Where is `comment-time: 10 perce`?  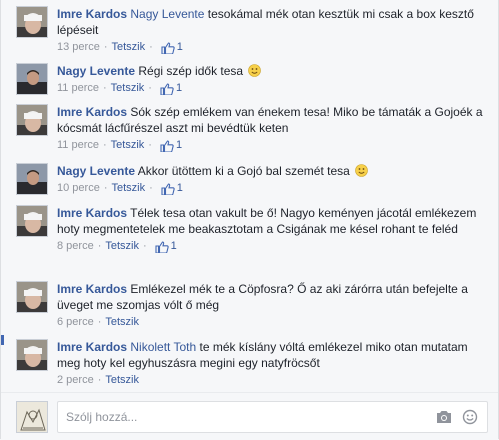
comment-time: 10 perce is located at coordinates (78, 188).